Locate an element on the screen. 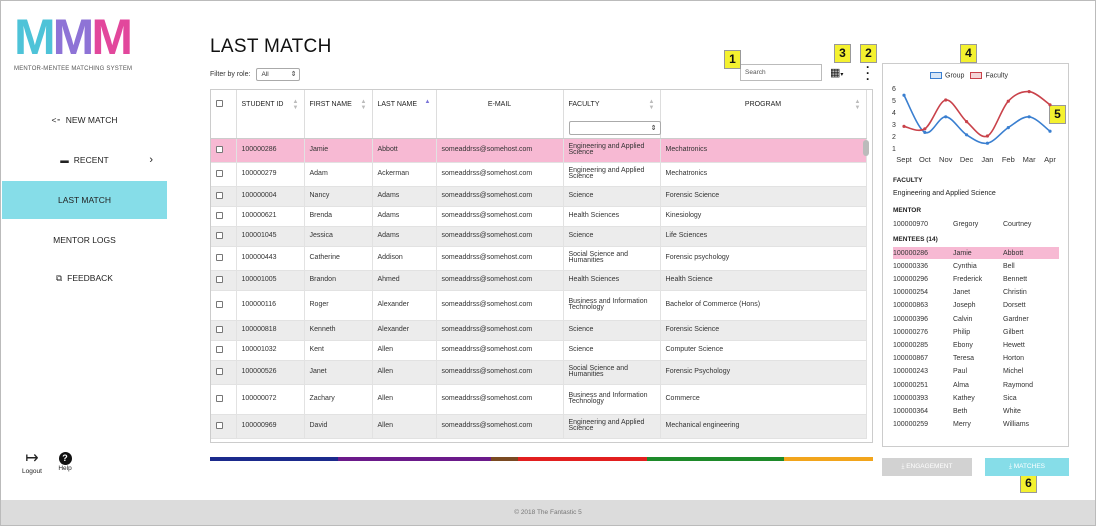 The image size is (1096, 526). sidebar-item-new-match: <⁃ NEW MATCH is located at coordinates (84, 120).